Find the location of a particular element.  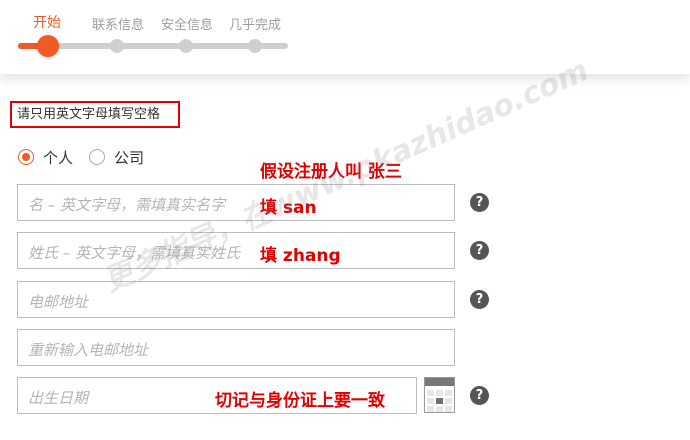

email-confirm-placeholder: 重新输入电邮地址 is located at coordinates (88, 350).